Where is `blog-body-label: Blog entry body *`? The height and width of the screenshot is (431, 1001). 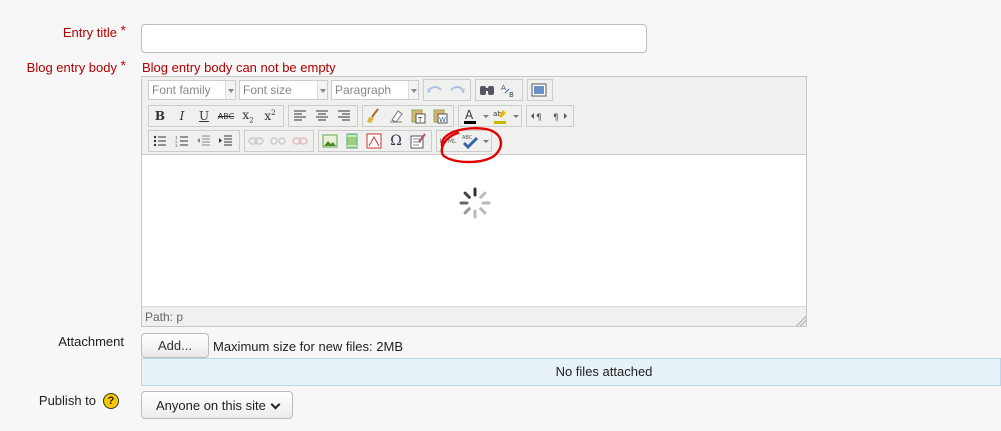
blog-body-label: Blog entry body * is located at coordinates (76, 66).